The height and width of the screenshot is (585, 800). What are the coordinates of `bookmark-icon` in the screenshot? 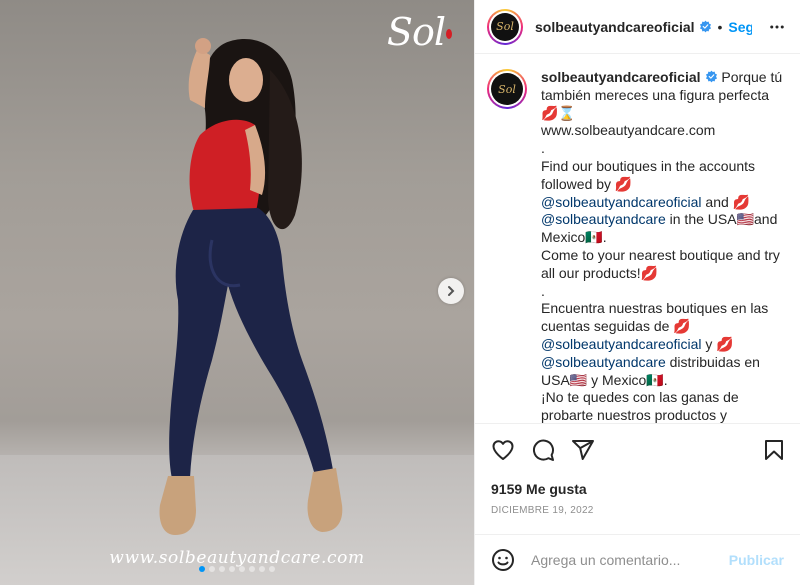 It's located at (774, 450).